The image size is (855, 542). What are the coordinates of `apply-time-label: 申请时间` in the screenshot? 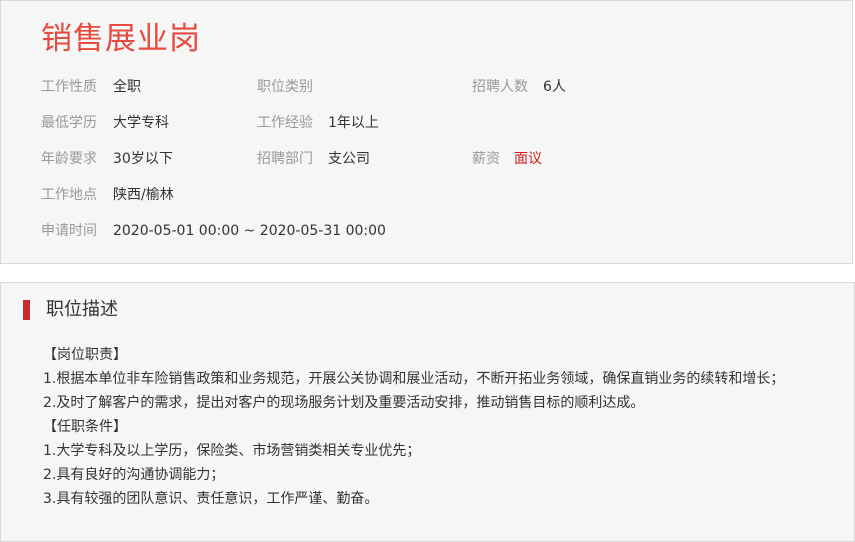 It's located at (69, 231).